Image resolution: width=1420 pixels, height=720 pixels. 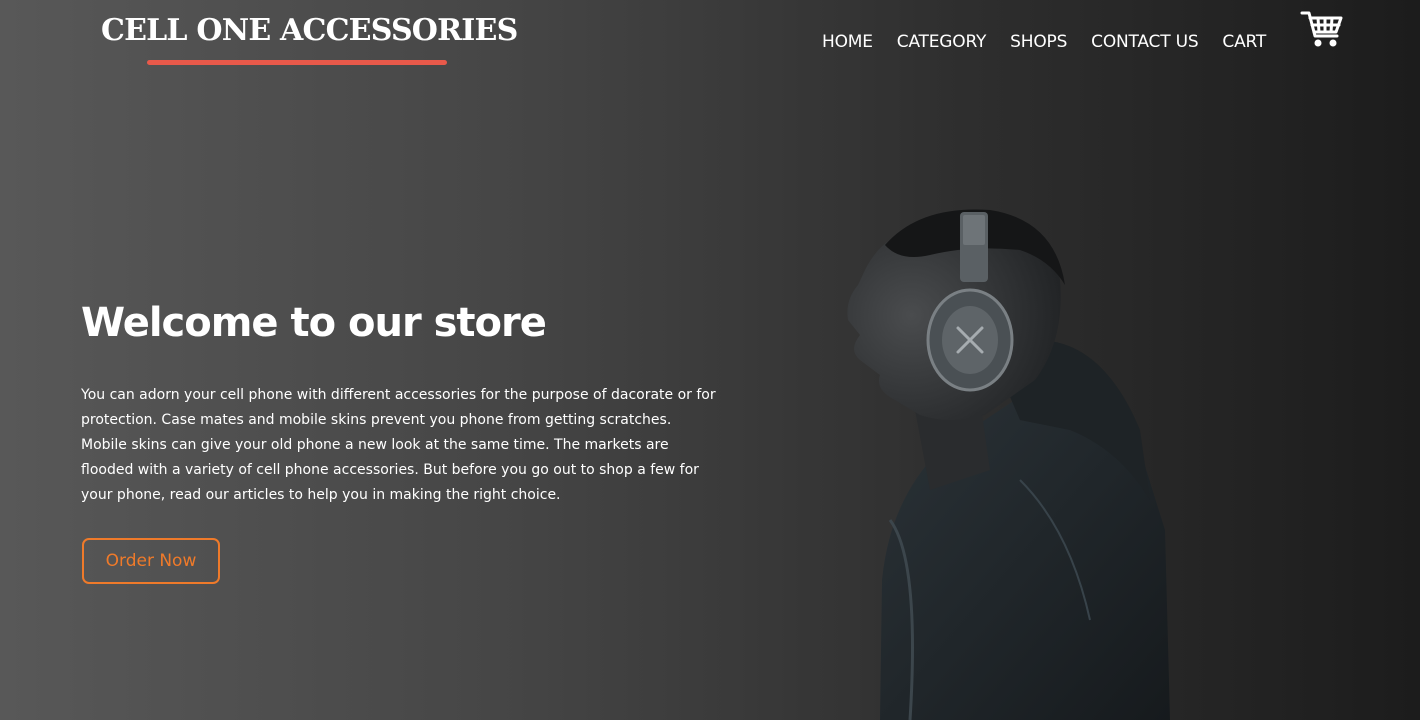 I want to click on main-nav: HOME CATEGORY SHOPS CONTACT US CART, so click(x=1044, y=42).